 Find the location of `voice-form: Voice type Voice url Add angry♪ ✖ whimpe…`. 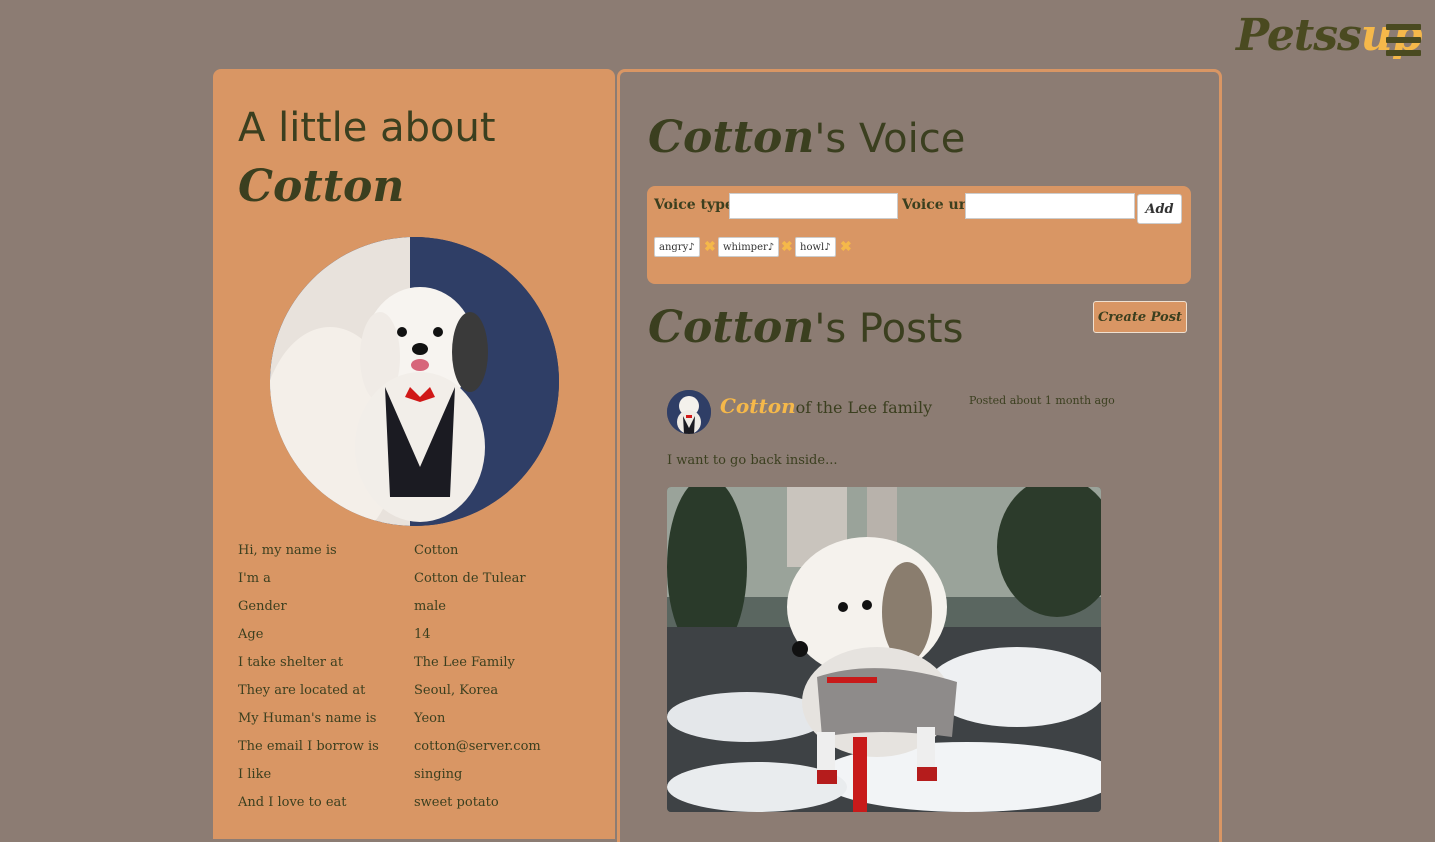

voice-form: Voice type Voice url Add angry♪ ✖ whimpe… is located at coordinates (919, 235).